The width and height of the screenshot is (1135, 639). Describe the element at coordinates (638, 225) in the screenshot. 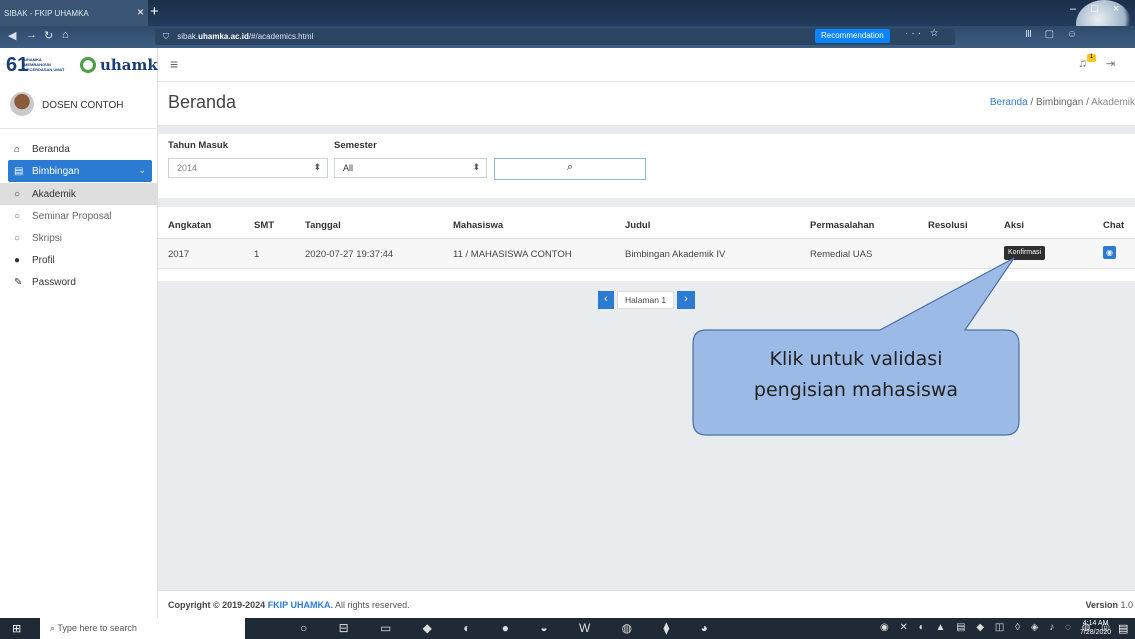

I see `column-header: Judul` at that location.